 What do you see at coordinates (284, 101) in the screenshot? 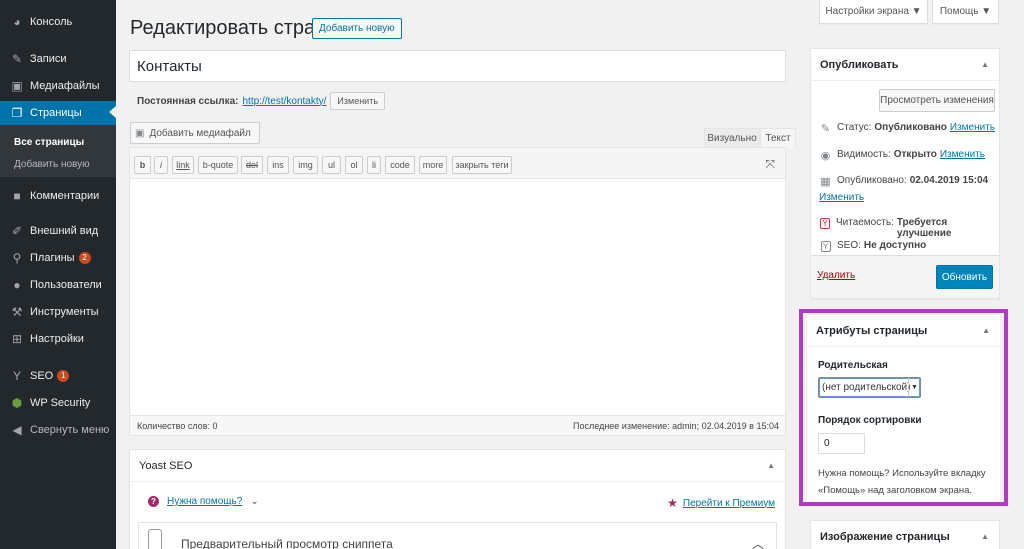
I see `permalink-link: http://test/kontakty/` at bounding box center [284, 101].